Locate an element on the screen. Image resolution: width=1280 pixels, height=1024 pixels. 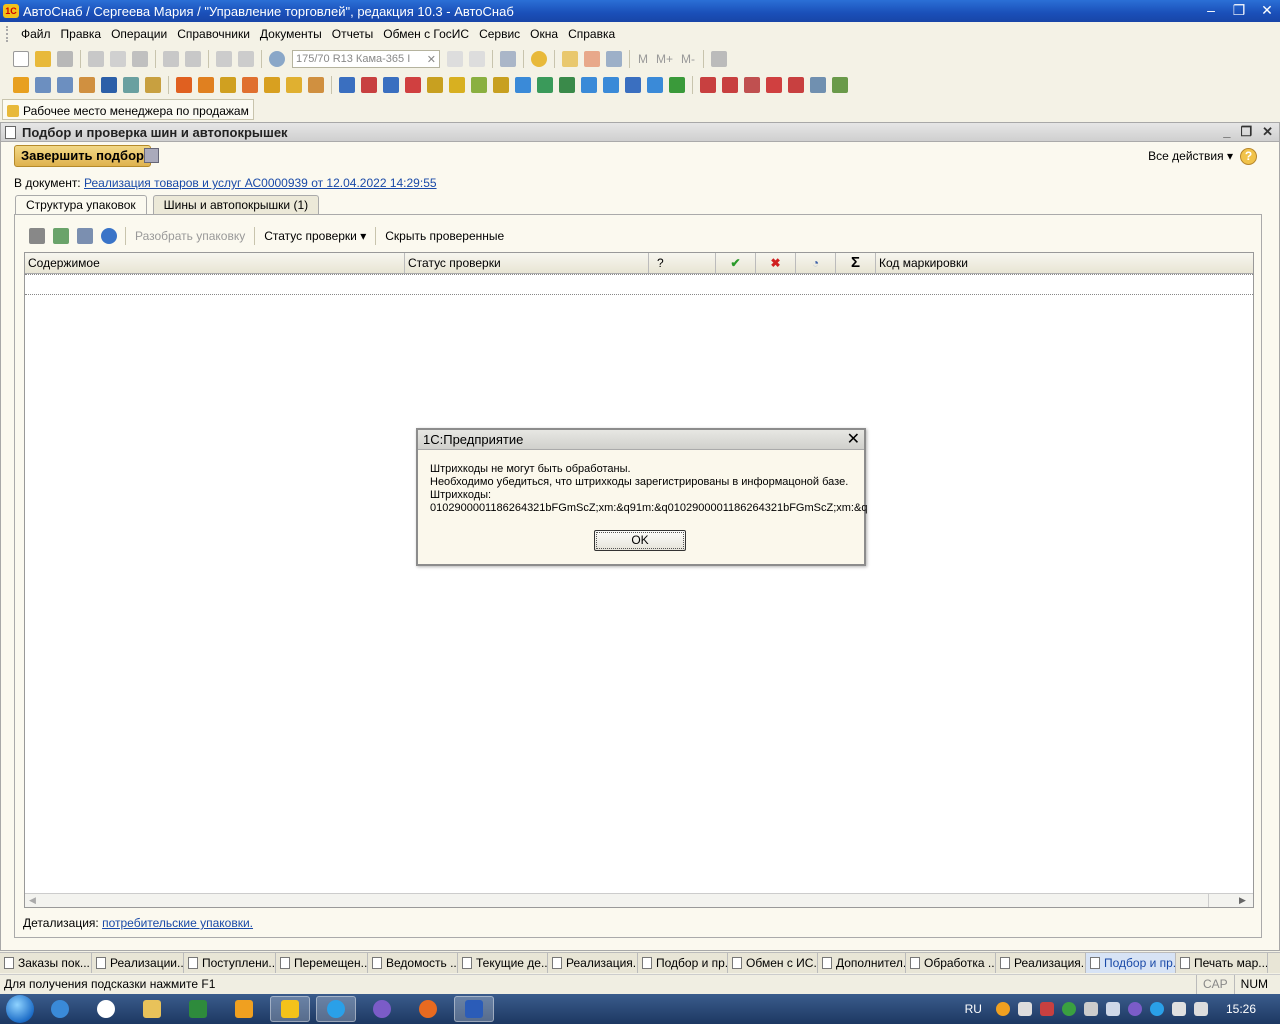
taskbar-ie is located at coordinates (60, 1009).